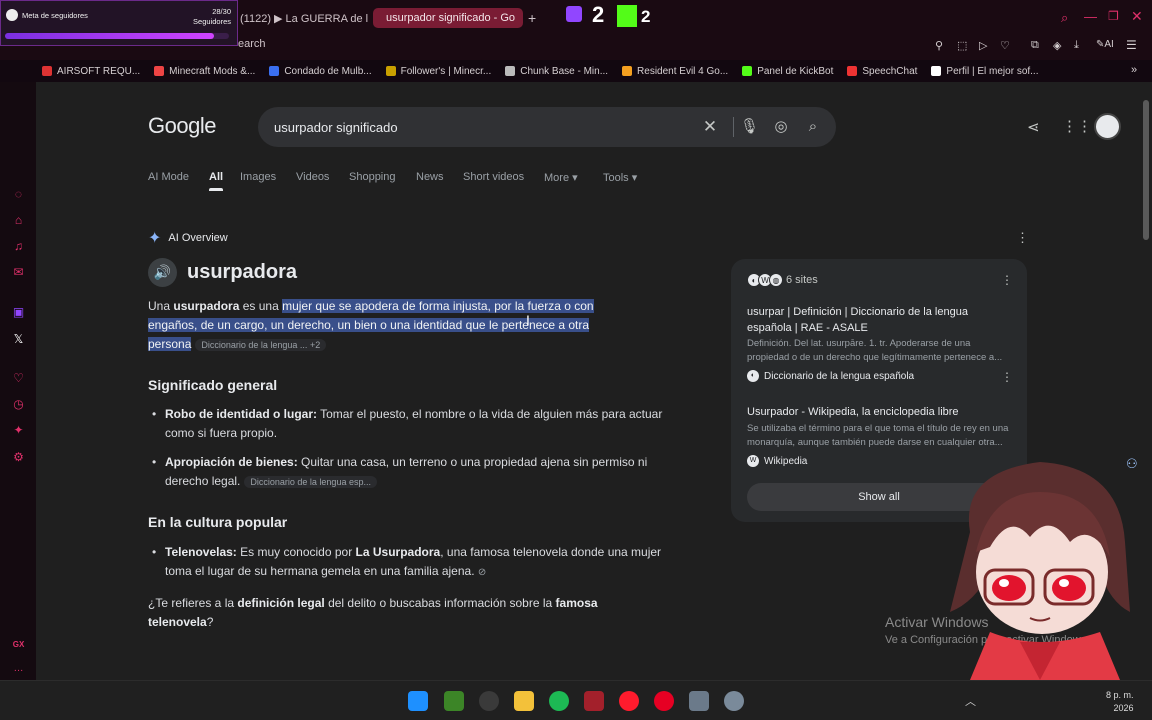  I want to click on aria-icon: ◌, so click(18, 194).